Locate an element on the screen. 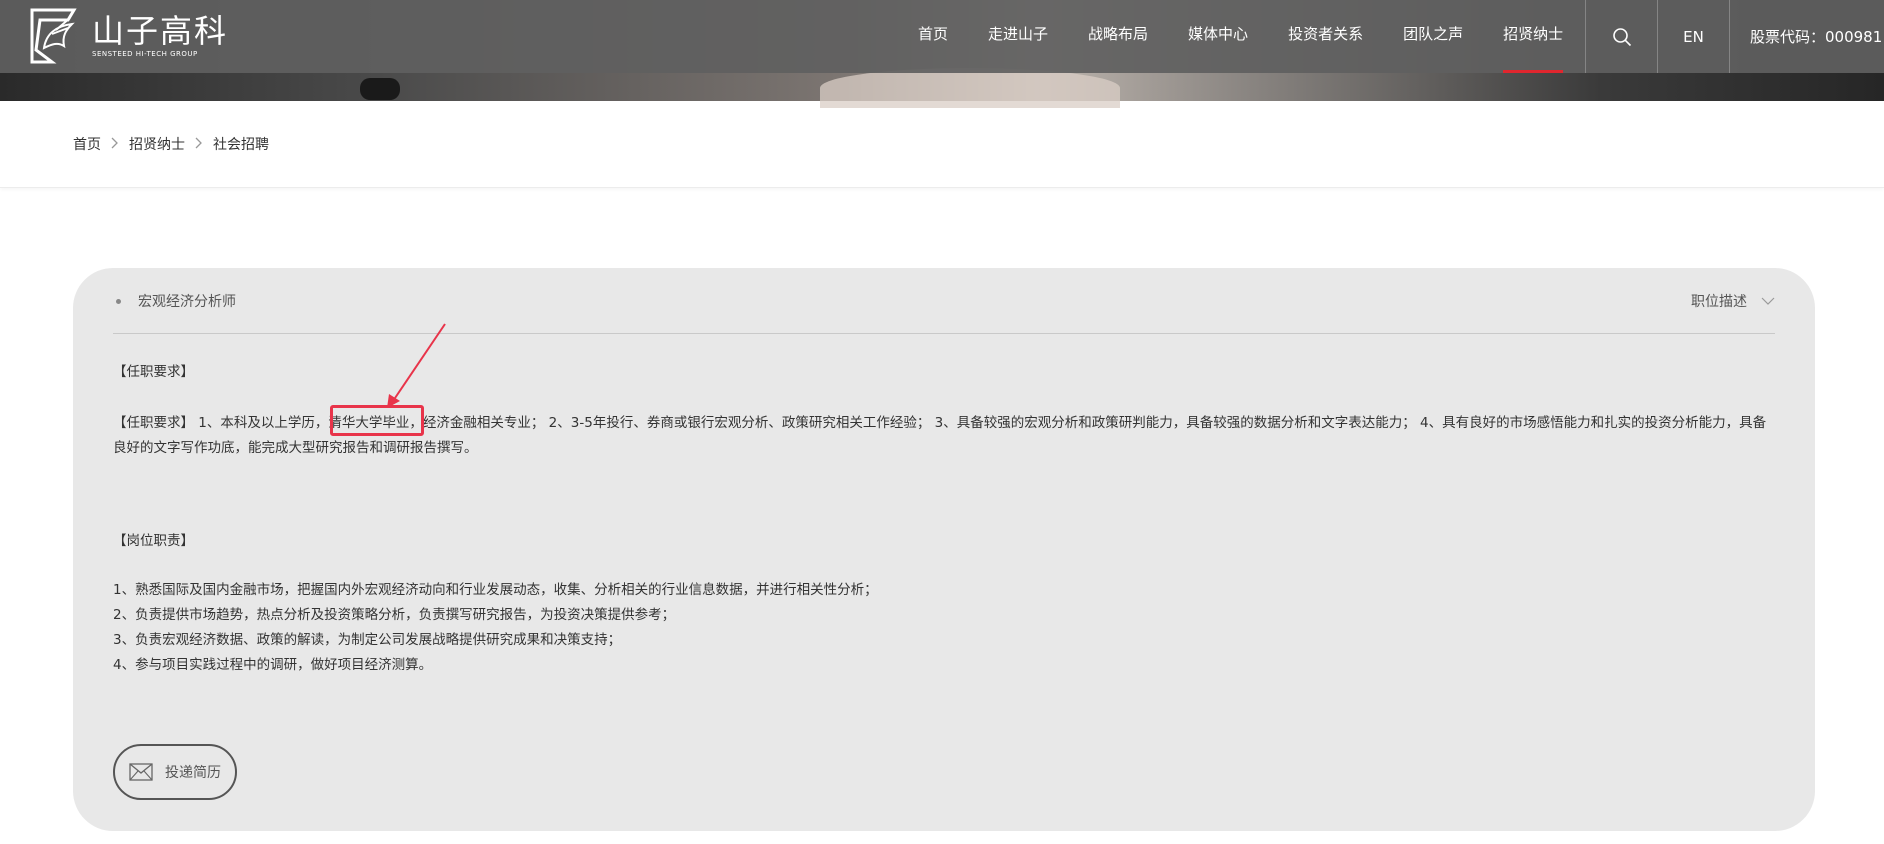 This screenshot has width=1884, height=844. annotation-highlight-box is located at coordinates (377, 420).